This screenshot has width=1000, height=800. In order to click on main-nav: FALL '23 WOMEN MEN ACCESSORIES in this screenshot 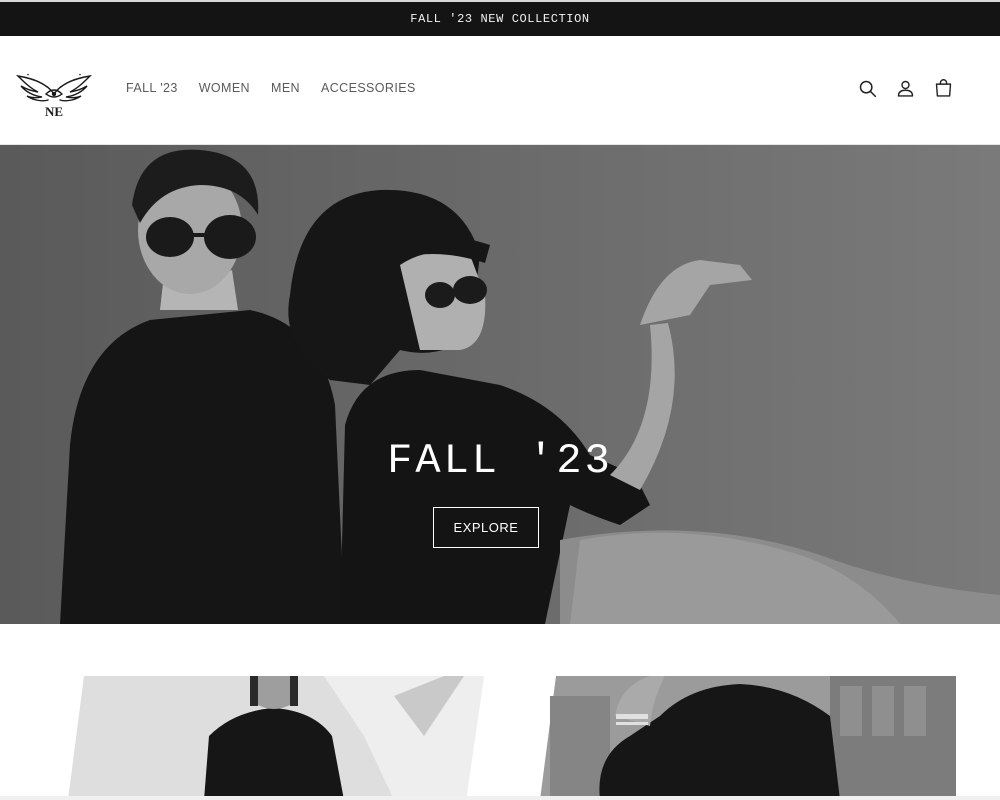, I will do `click(281, 88)`.